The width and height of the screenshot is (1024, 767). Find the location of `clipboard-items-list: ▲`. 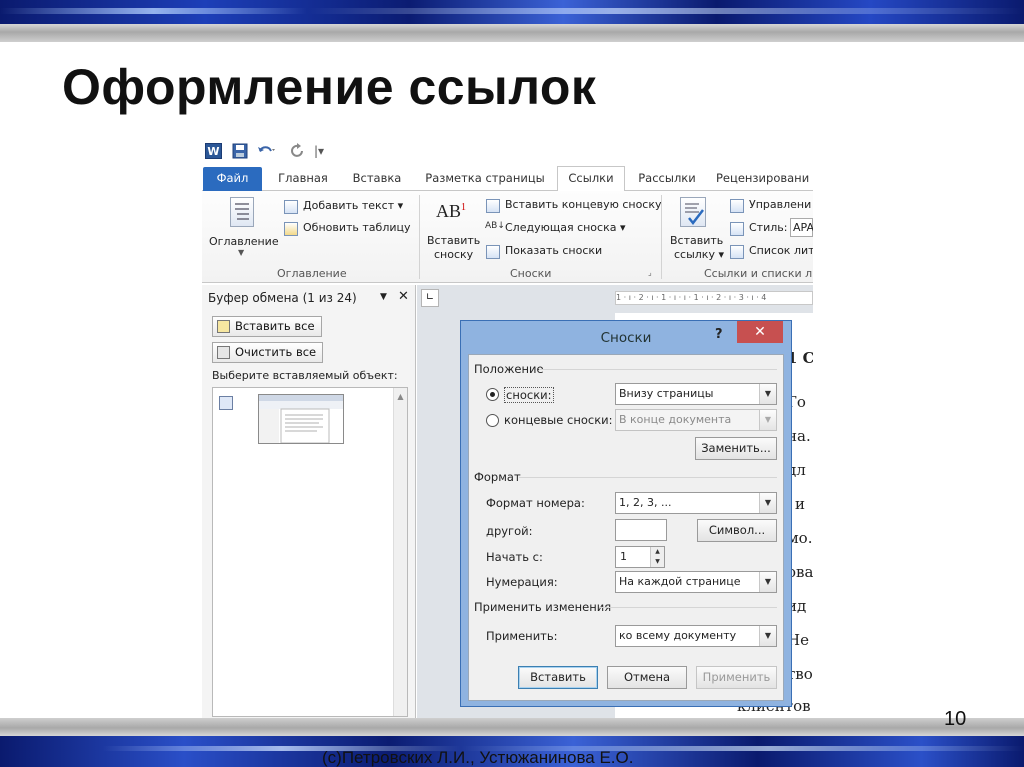

clipboard-items-list: ▲ is located at coordinates (310, 552).